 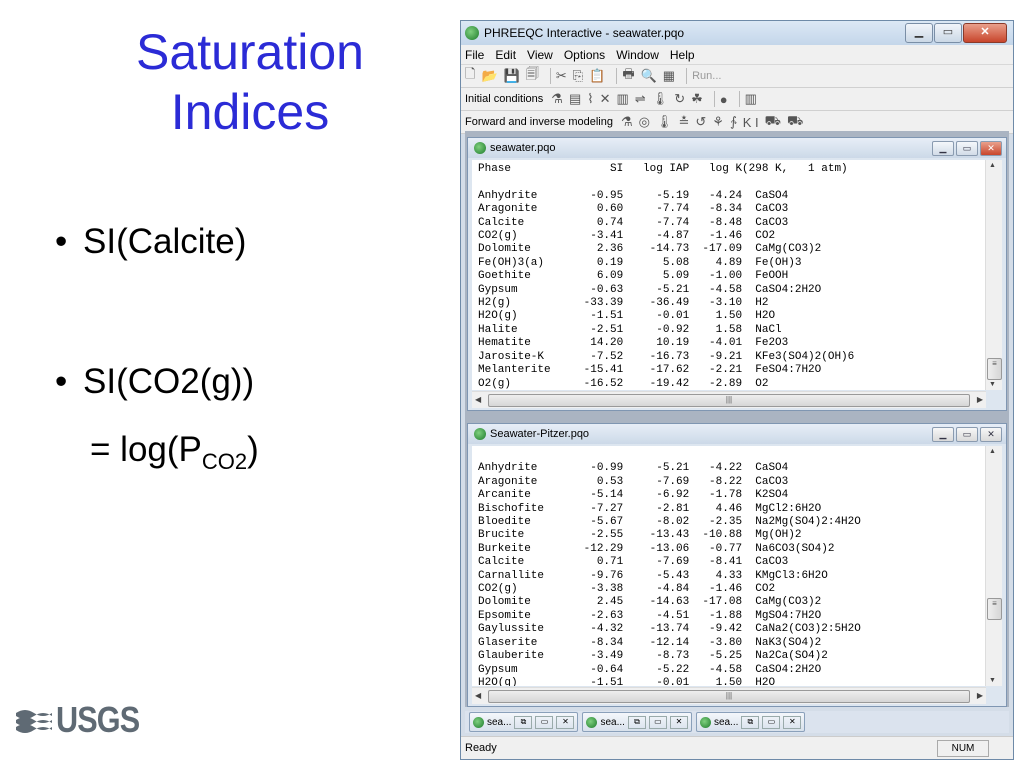 I want to click on grid-icon: ▤, so click(x=575, y=99).